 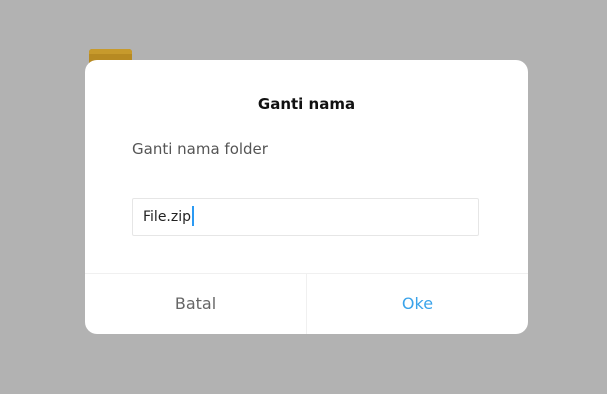 What do you see at coordinates (193, 215) in the screenshot?
I see `text-caret` at bounding box center [193, 215].